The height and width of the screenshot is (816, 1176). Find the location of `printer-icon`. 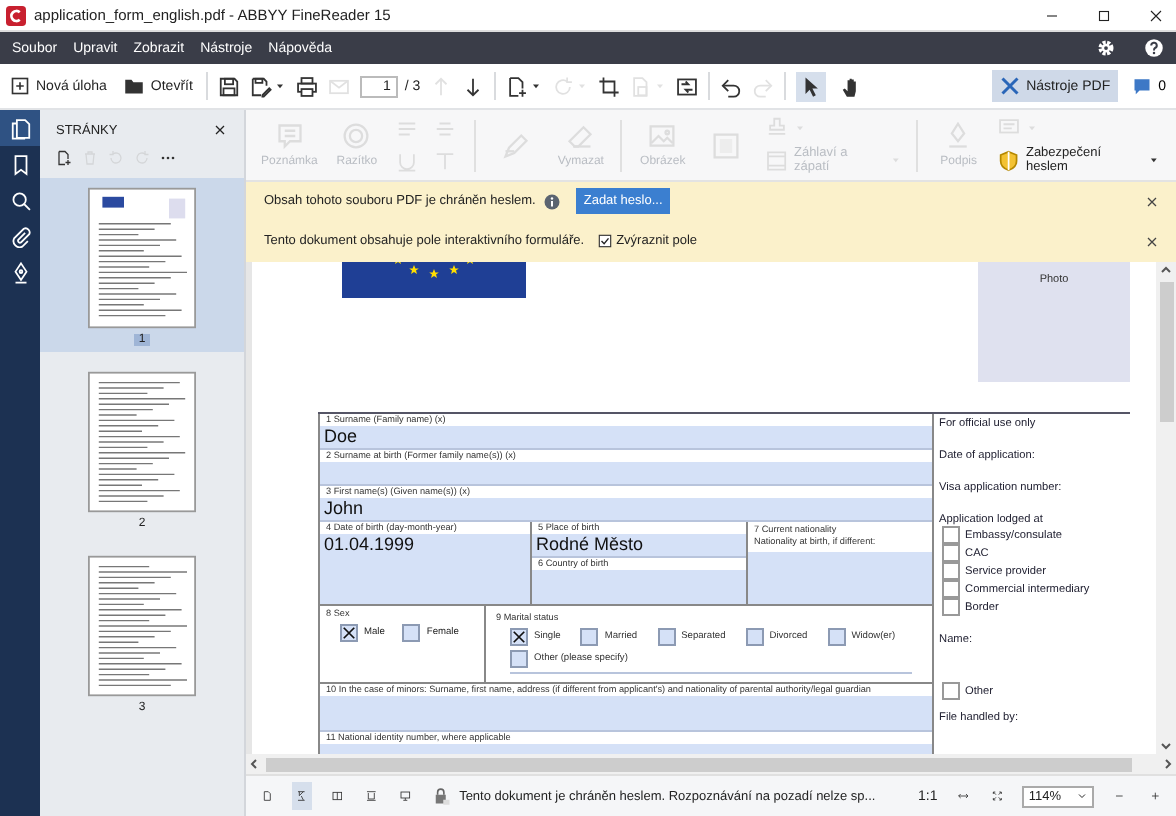

printer-icon is located at coordinates (307, 86).